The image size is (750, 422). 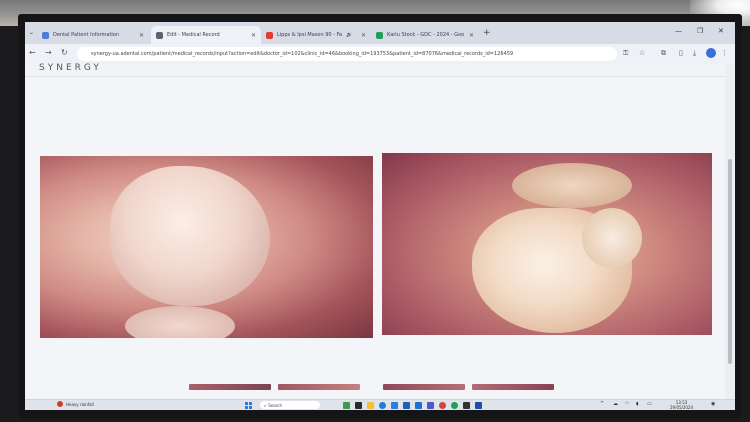 I want to click on back-icon: ←, so click(x=32, y=52).